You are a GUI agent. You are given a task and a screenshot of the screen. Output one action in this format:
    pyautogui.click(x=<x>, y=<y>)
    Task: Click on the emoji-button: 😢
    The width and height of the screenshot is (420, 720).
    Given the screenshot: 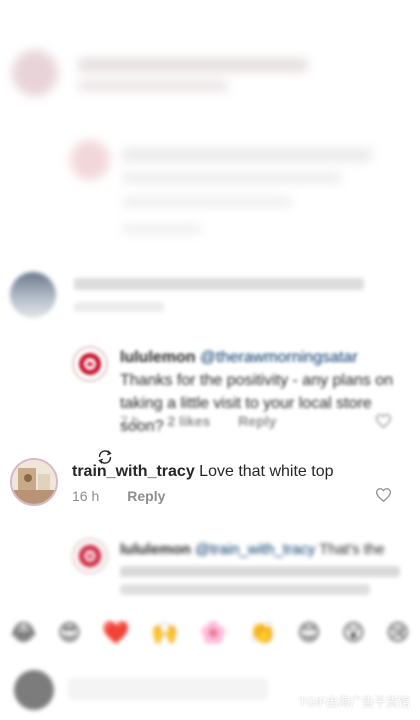 What is the action you would take?
    pyautogui.click(x=397, y=634)
    